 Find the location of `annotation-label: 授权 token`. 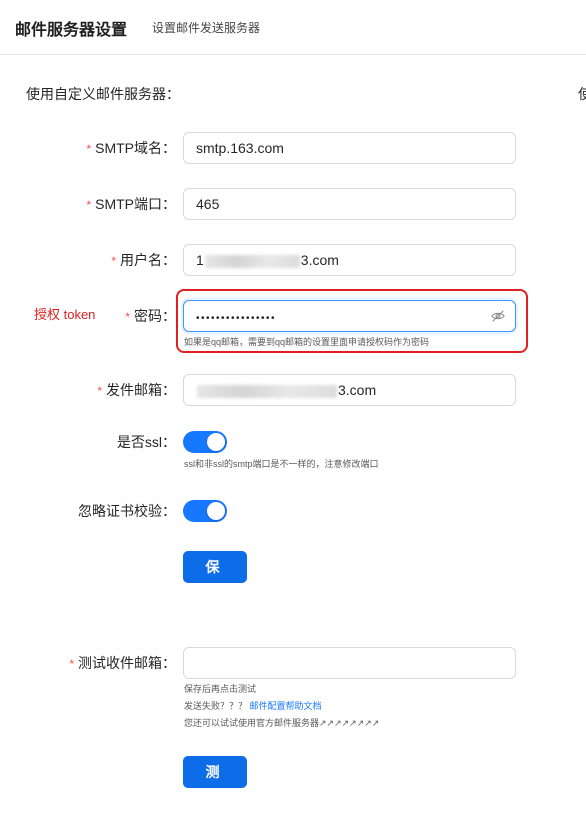

annotation-label: 授权 token is located at coordinates (65, 314).